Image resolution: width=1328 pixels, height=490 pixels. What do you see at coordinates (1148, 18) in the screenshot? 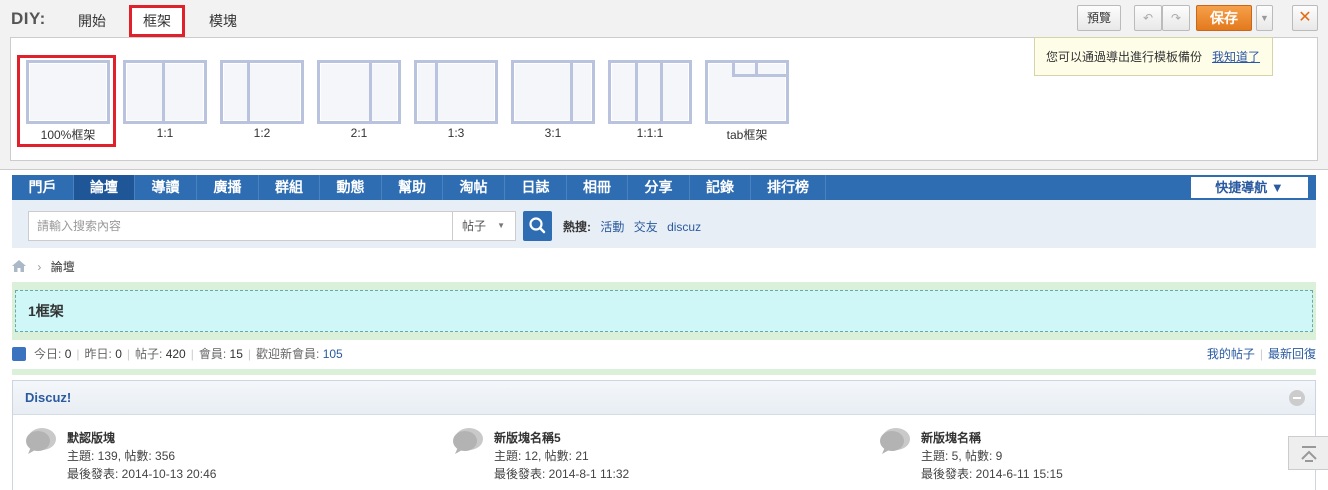
I see `undo-icon: ↶` at bounding box center [1148, 18].